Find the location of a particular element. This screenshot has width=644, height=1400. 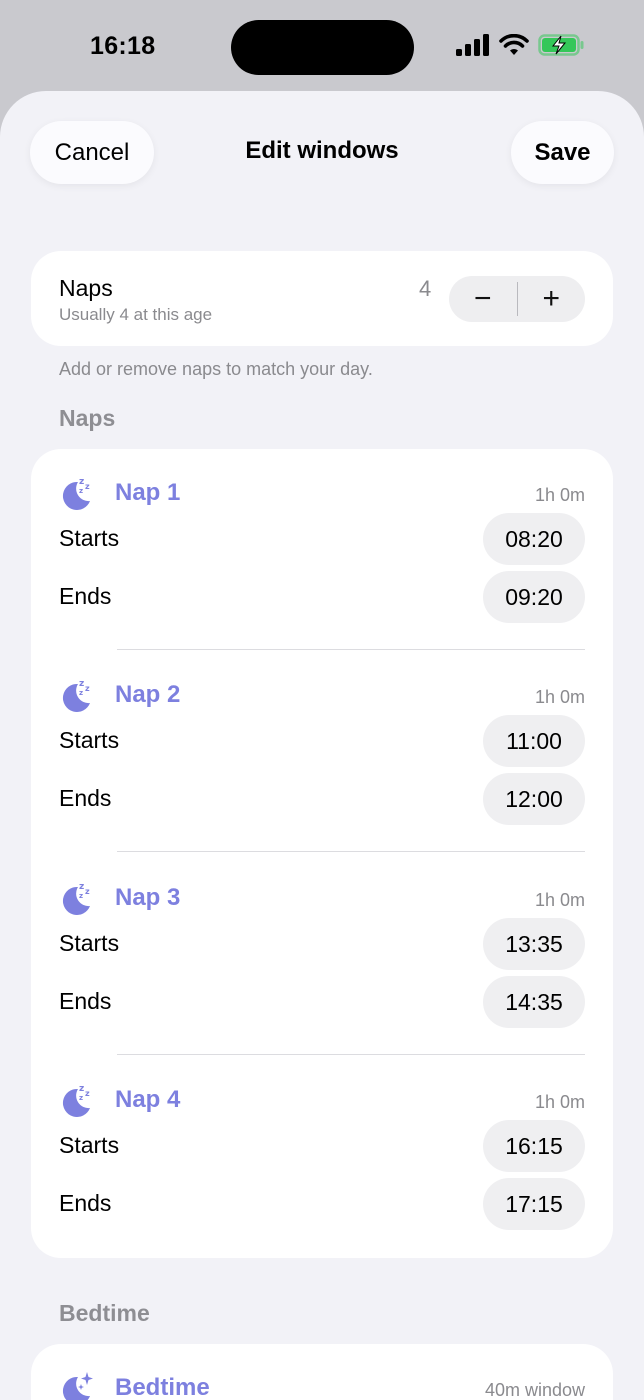

bedtime-header: Bedtime is located at coordinates (134, 1385).